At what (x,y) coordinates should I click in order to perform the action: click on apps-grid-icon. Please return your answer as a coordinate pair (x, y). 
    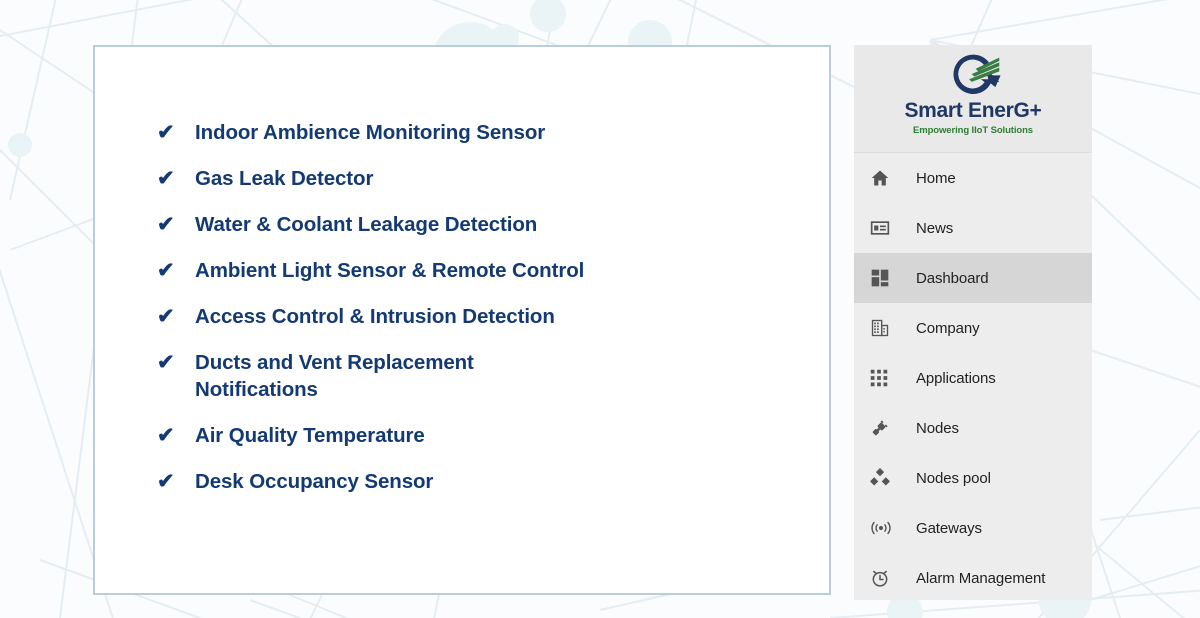
    Looking at the image, I should click on (887, 378).